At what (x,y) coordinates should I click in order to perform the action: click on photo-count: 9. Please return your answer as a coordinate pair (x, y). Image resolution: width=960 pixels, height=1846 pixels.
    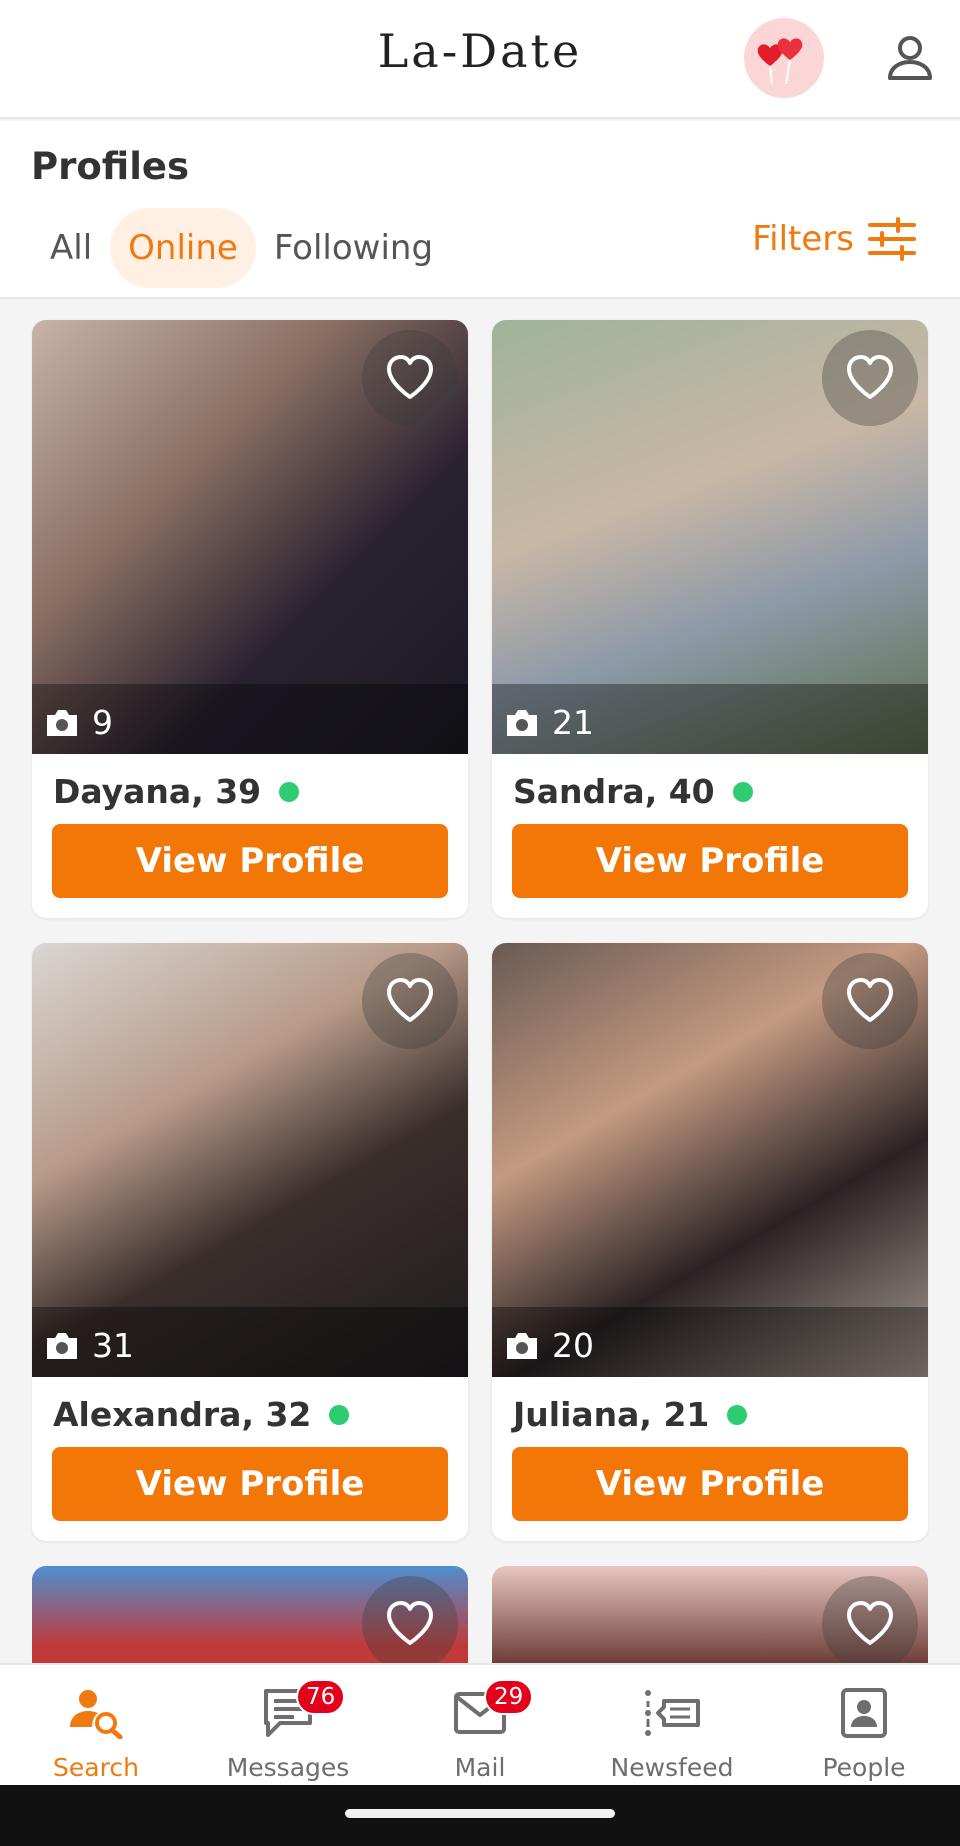
    Looking at the image, I should click on (78, 722).